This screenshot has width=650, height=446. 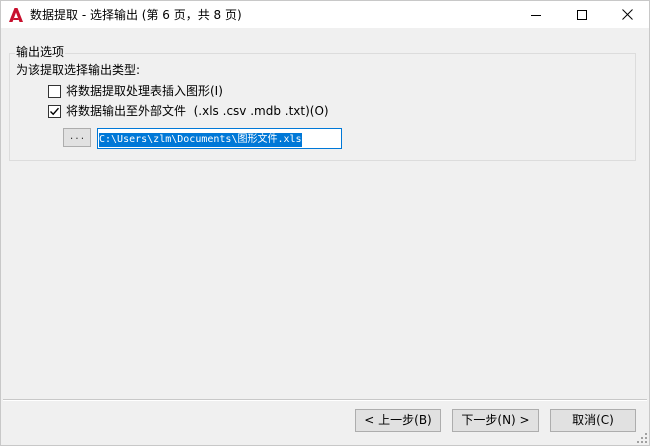 I want to click on maximize-button, so click(x=582, y=14).